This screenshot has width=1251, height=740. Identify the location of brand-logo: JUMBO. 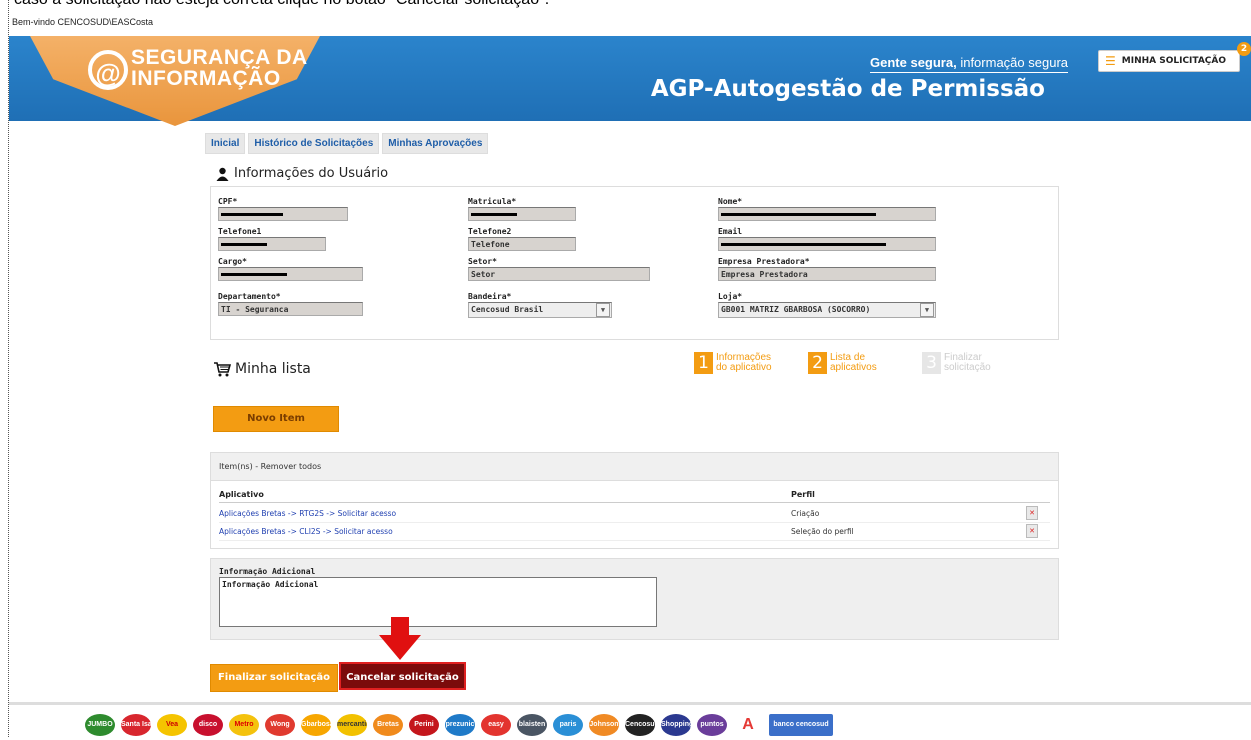
(100, 725).